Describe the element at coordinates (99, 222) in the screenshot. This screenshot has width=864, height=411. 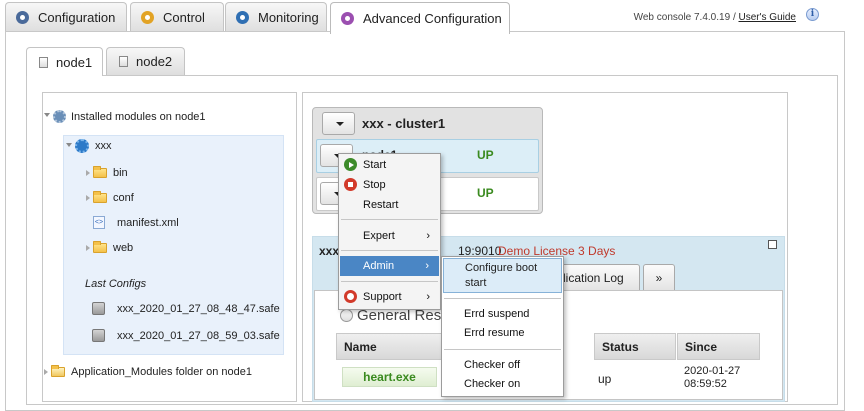
I see `xml-file-icon: <>` at that location.